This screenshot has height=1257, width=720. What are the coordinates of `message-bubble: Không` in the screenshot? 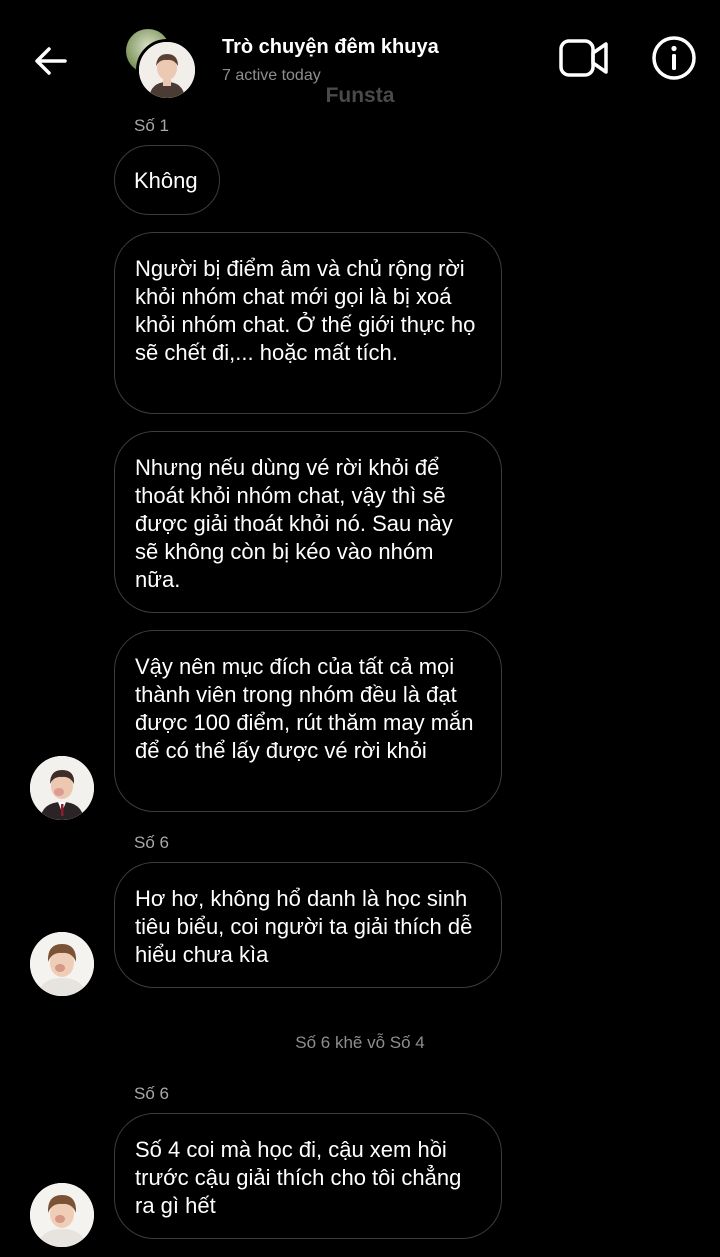 It's located at (167, 180).